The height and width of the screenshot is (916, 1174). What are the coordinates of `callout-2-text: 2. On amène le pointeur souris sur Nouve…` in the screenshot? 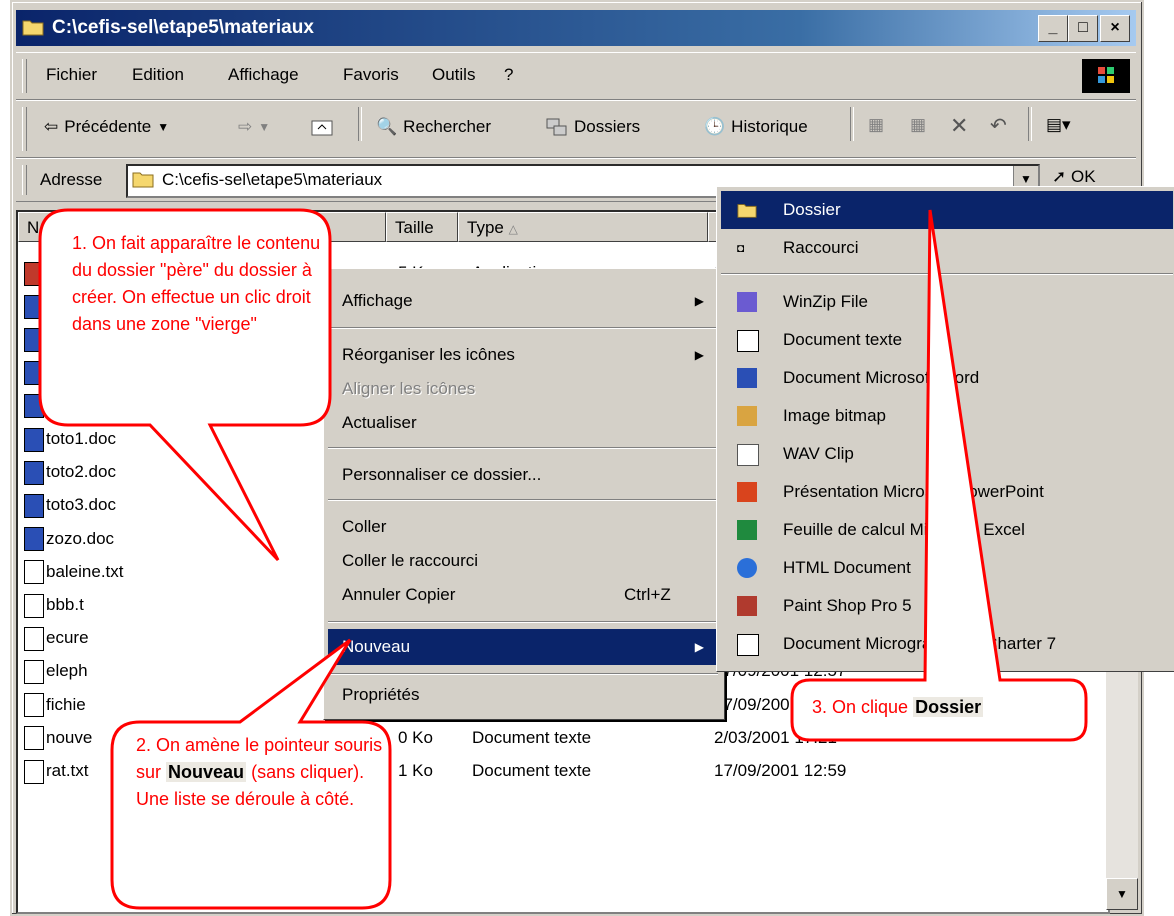 It's located at (261, 772).